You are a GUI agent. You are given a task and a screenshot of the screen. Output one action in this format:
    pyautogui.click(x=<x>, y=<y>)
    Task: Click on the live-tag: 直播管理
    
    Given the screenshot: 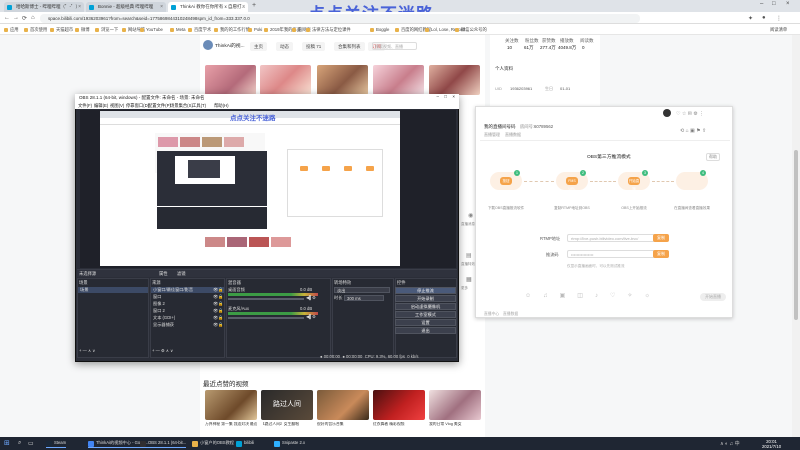 What is the action you would take?
    pyautogui.click(x=492, y=135)
    